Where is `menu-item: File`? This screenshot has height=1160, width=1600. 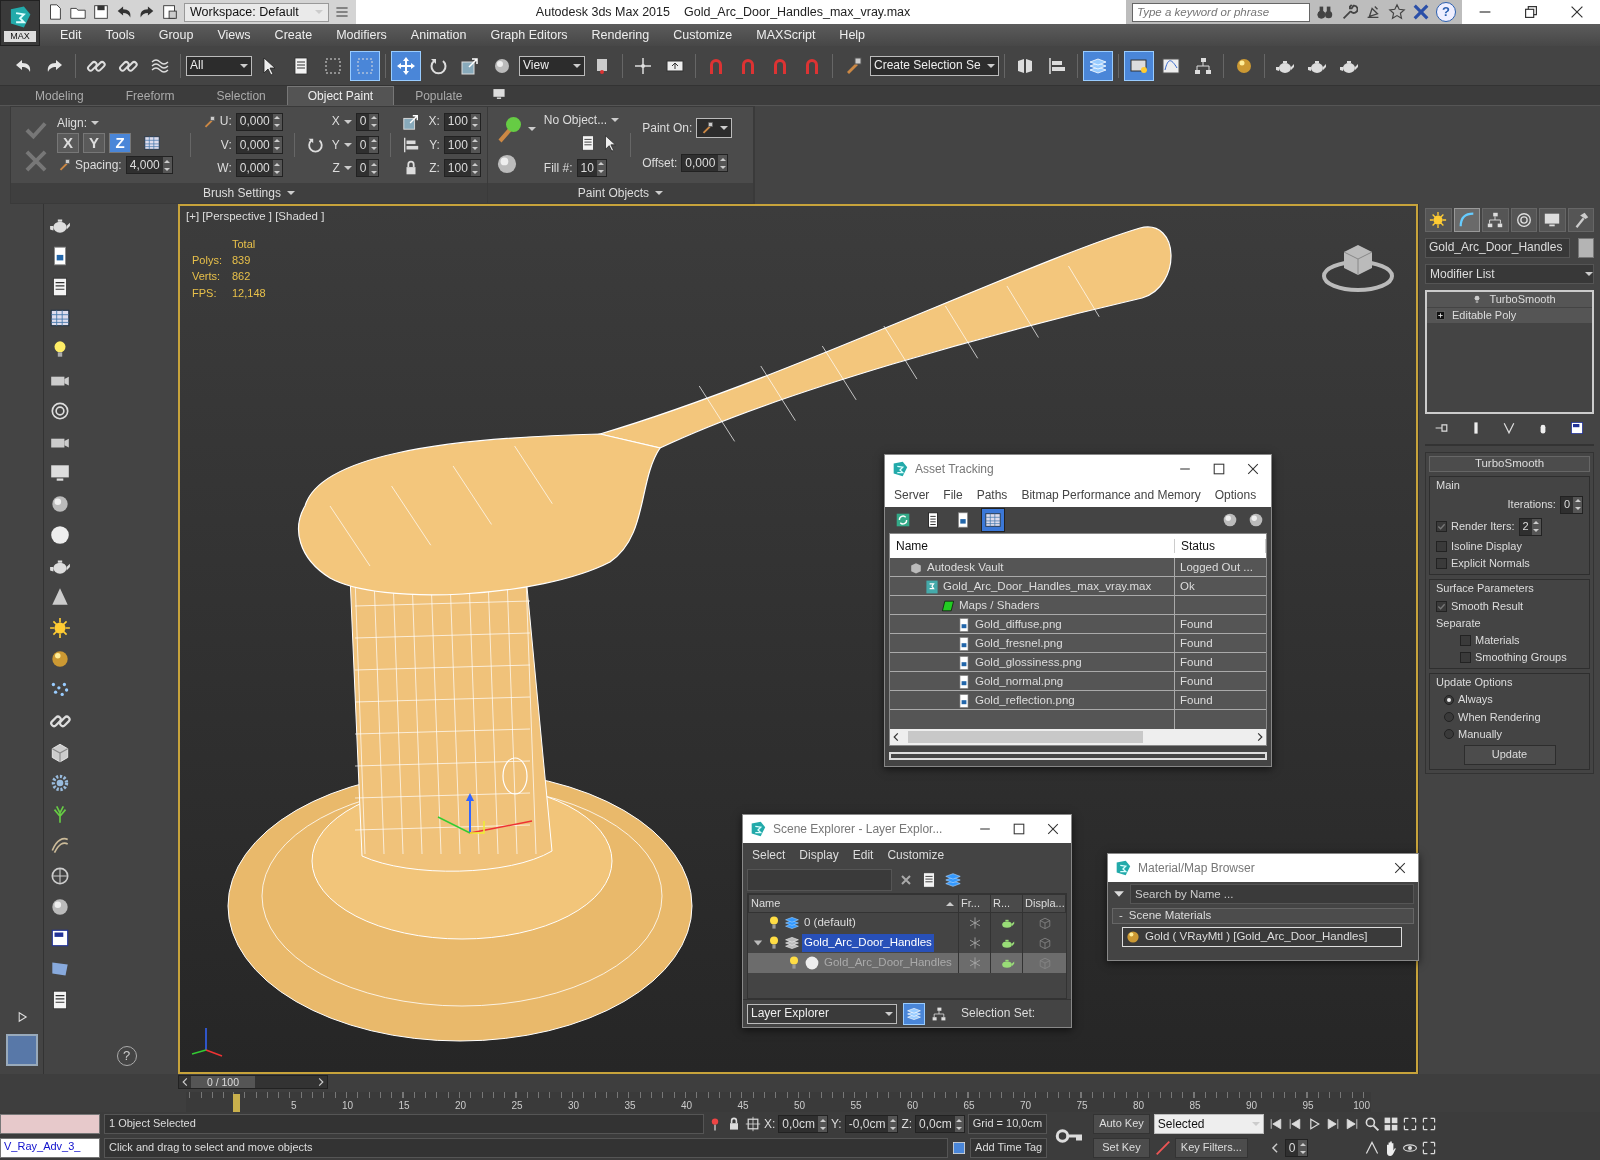
menu-item: File is located at coordinates (953, 495).